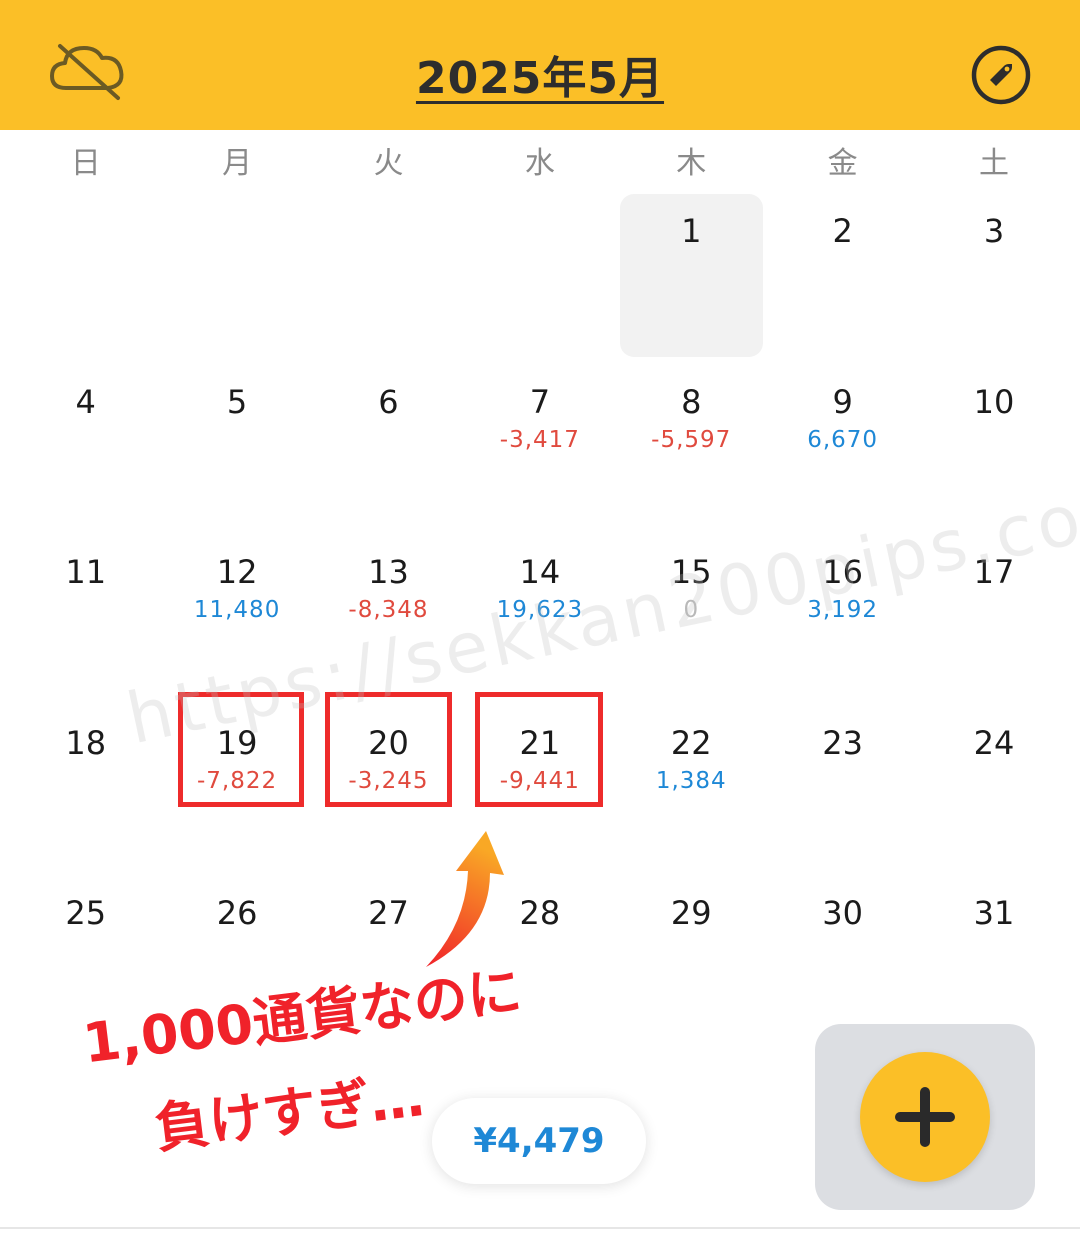 This screenshot has width=1080, height=1240. Describe the element at coordinates (994, 742) in the screenshot. I see `day-number: 24` at that location.